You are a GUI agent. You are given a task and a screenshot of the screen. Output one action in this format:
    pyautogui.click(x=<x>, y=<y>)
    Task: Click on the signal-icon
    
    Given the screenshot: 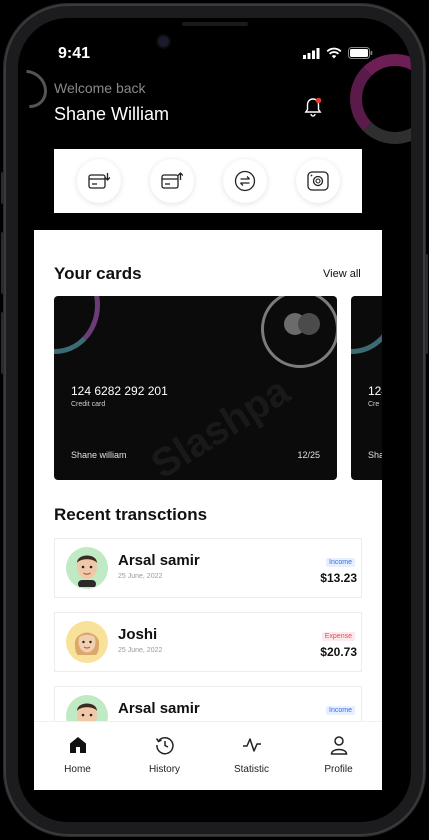 What is the action you would take?
    pyautogui.click(x=311, y=53)
    